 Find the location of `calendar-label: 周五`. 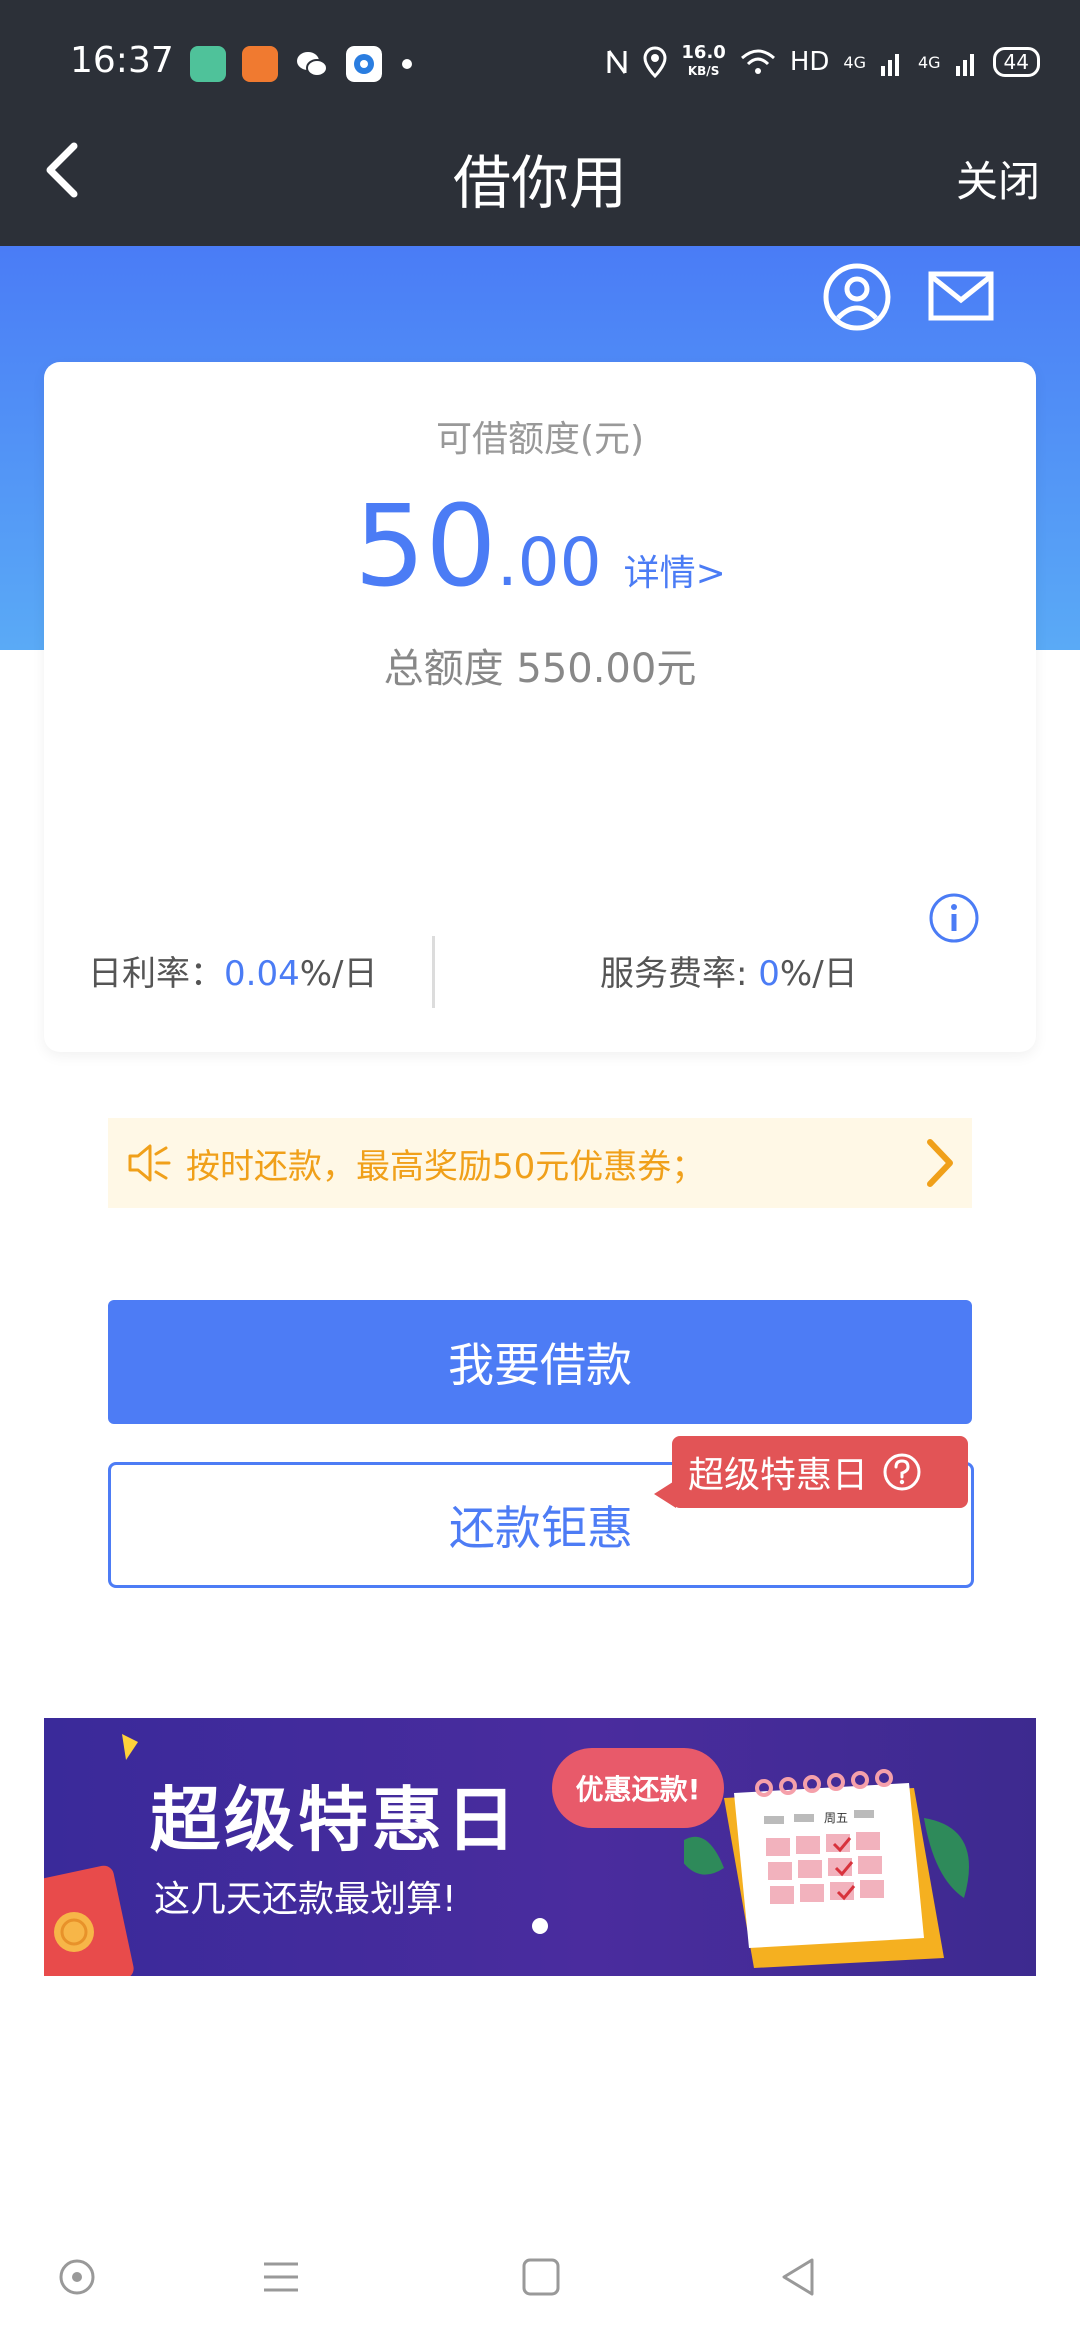

calendar-label: 周五 is located at coordinates (836, 1818).